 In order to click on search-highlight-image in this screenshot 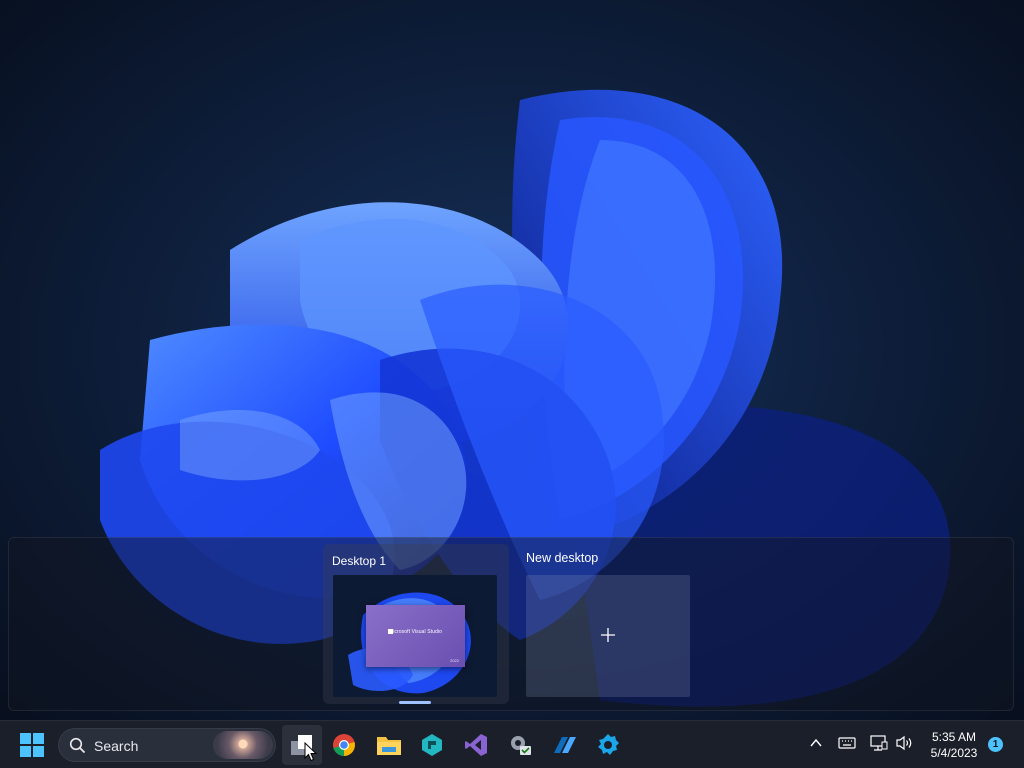, I will do `click(243, 745)`.